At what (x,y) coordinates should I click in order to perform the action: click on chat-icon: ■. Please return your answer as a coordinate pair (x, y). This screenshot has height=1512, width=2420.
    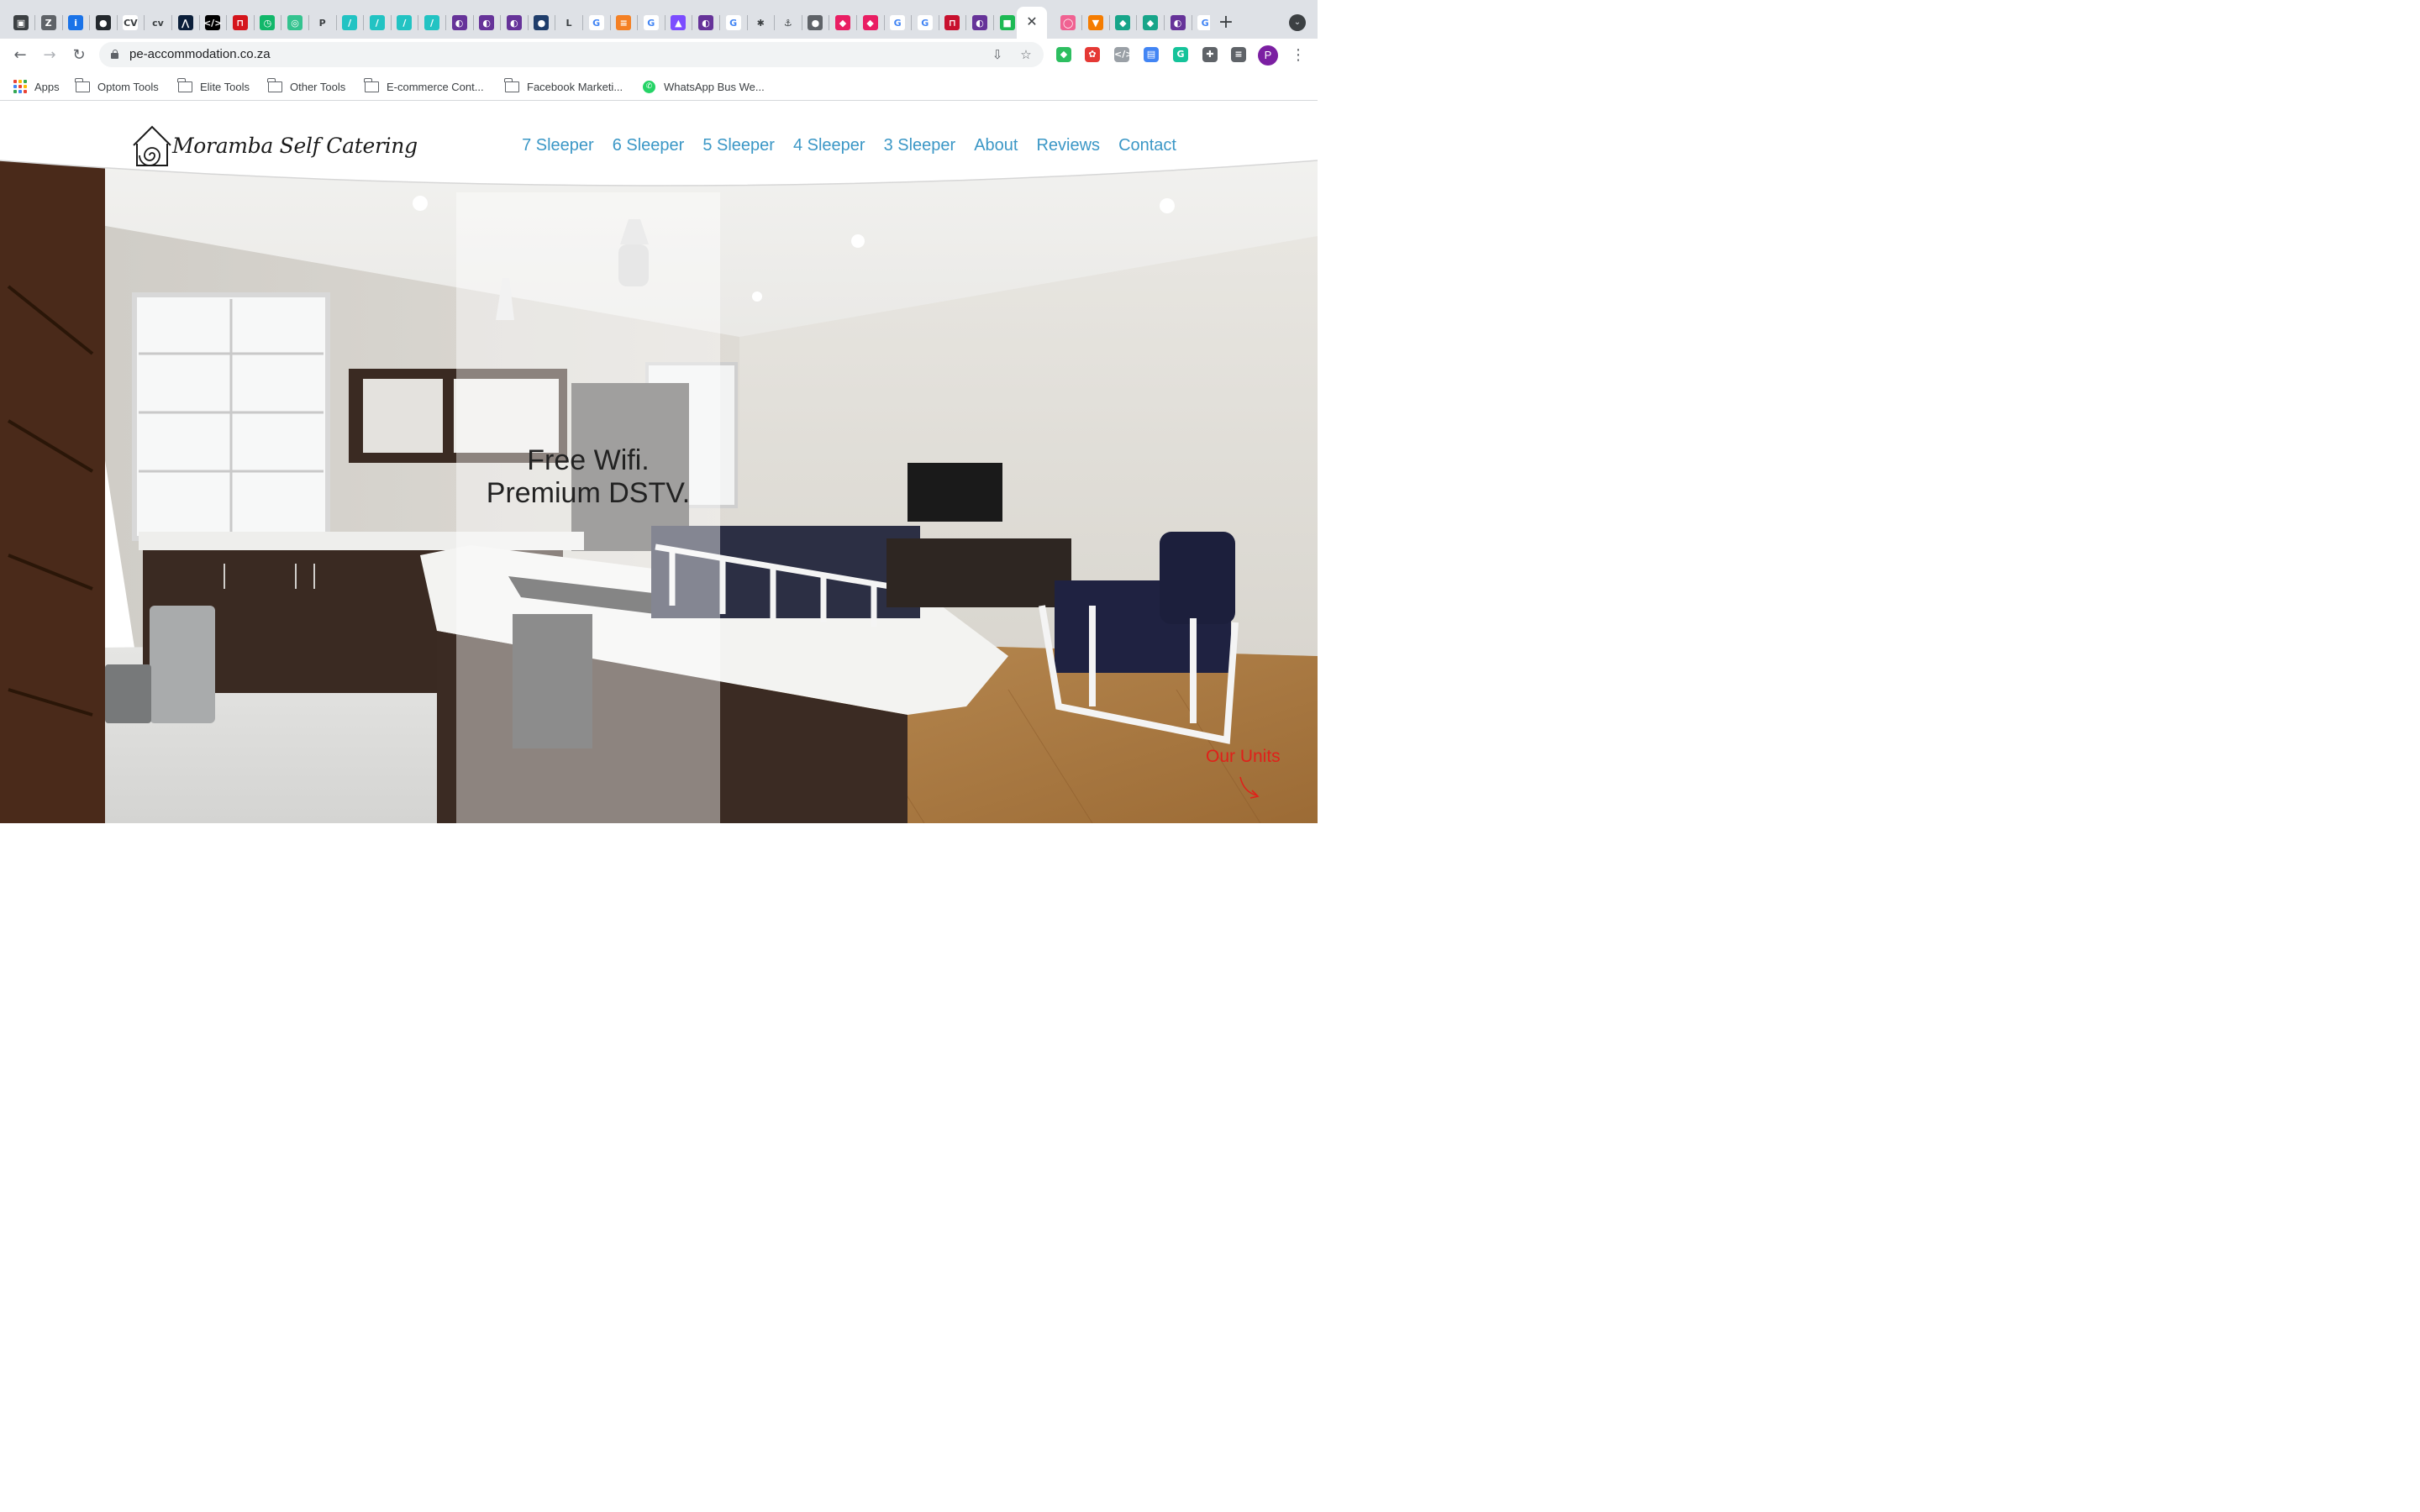
    Looking at the image, I should click on (1007, 22).